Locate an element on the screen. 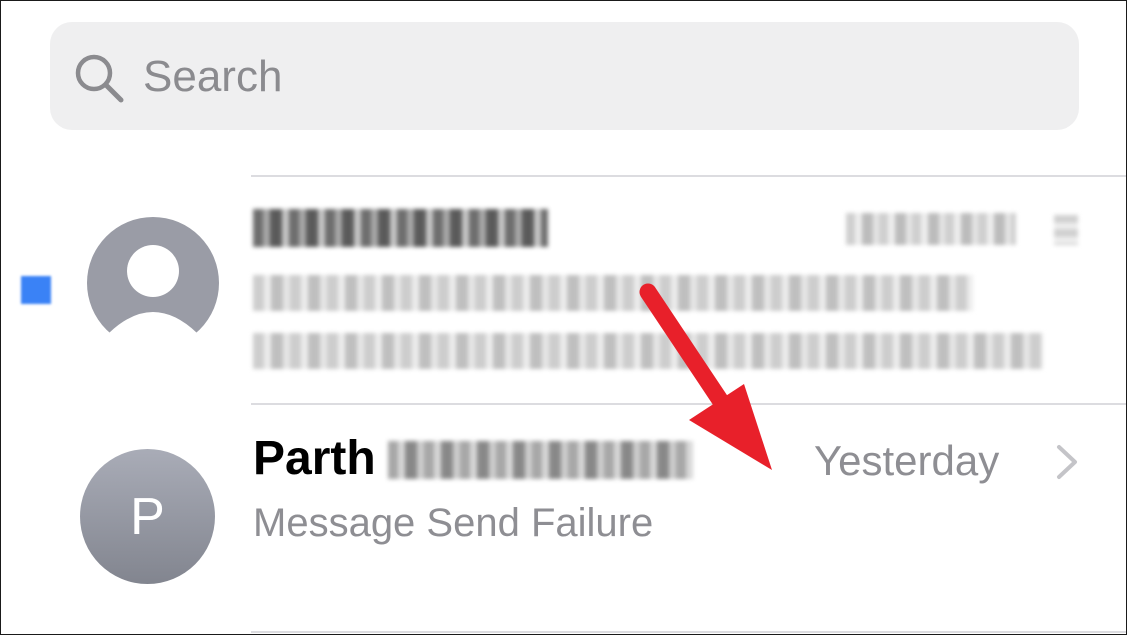  message-preview: Message Send Failure is located at coordinates (453, 523).